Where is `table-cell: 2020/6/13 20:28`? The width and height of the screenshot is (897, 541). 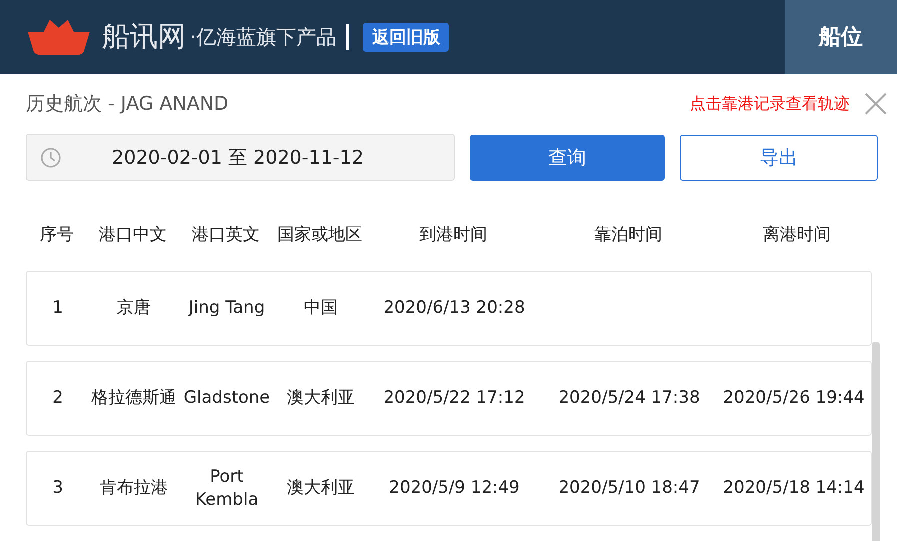 table-cell: 2020/6/13 20:28 is located at coordinates (455, 308).